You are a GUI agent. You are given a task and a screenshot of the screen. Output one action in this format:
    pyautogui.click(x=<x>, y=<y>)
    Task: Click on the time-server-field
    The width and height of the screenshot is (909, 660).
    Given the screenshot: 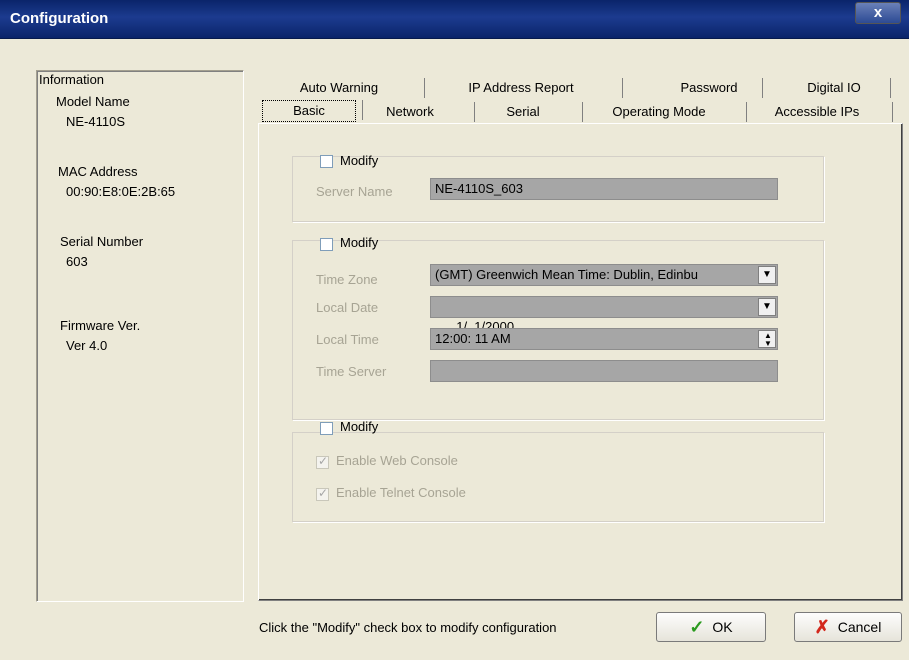 What is the action you would take?
    pyautogui.click(x=604, y=371)
    